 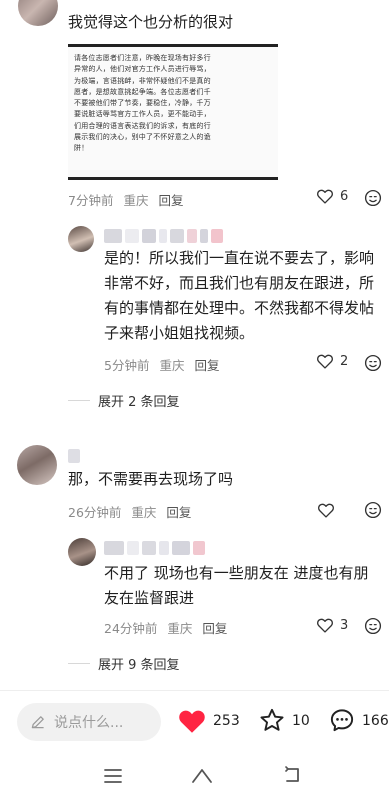 I want to click on like-button: 3, so click(x=332, y=625).